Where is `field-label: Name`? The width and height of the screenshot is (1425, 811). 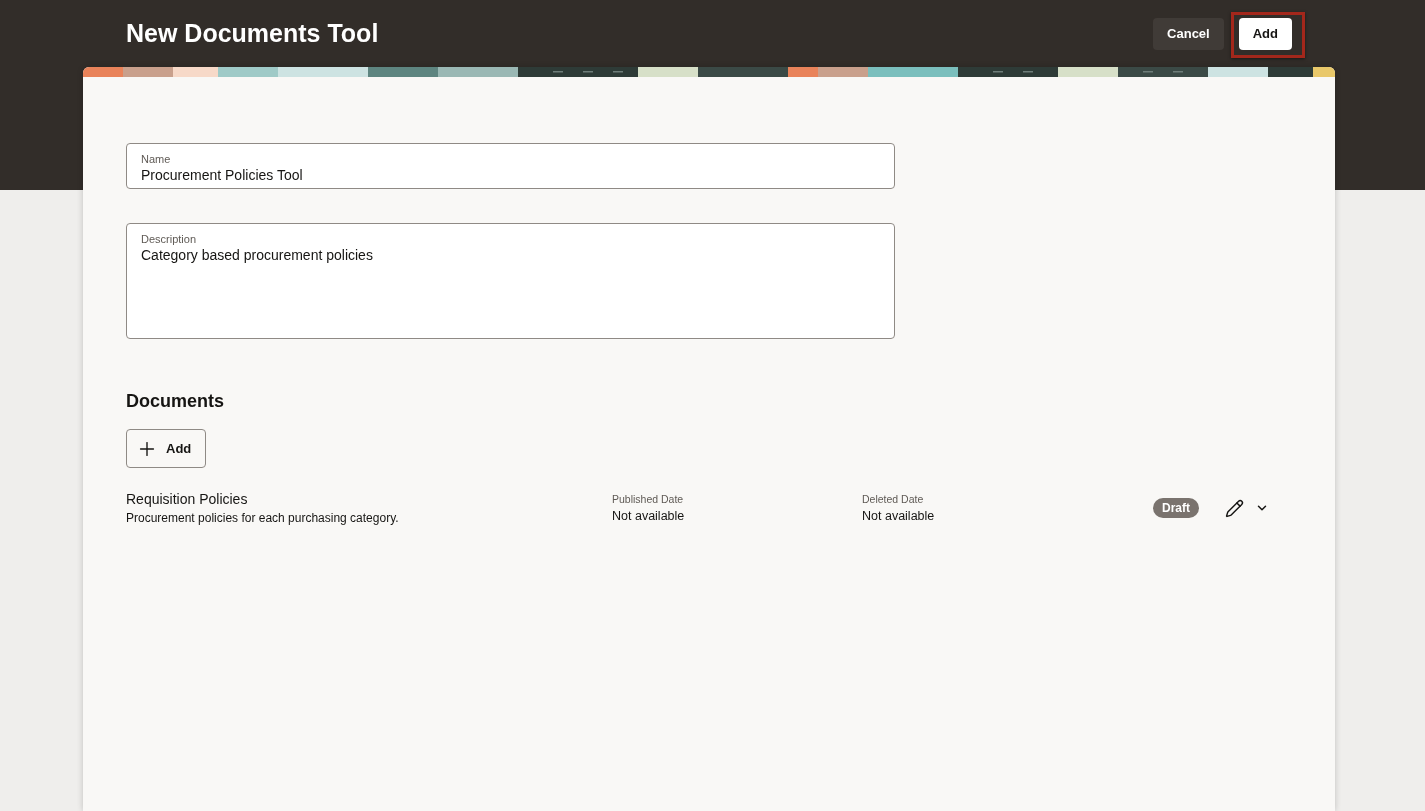 field-label: Name is located at coordinates (156, 159).